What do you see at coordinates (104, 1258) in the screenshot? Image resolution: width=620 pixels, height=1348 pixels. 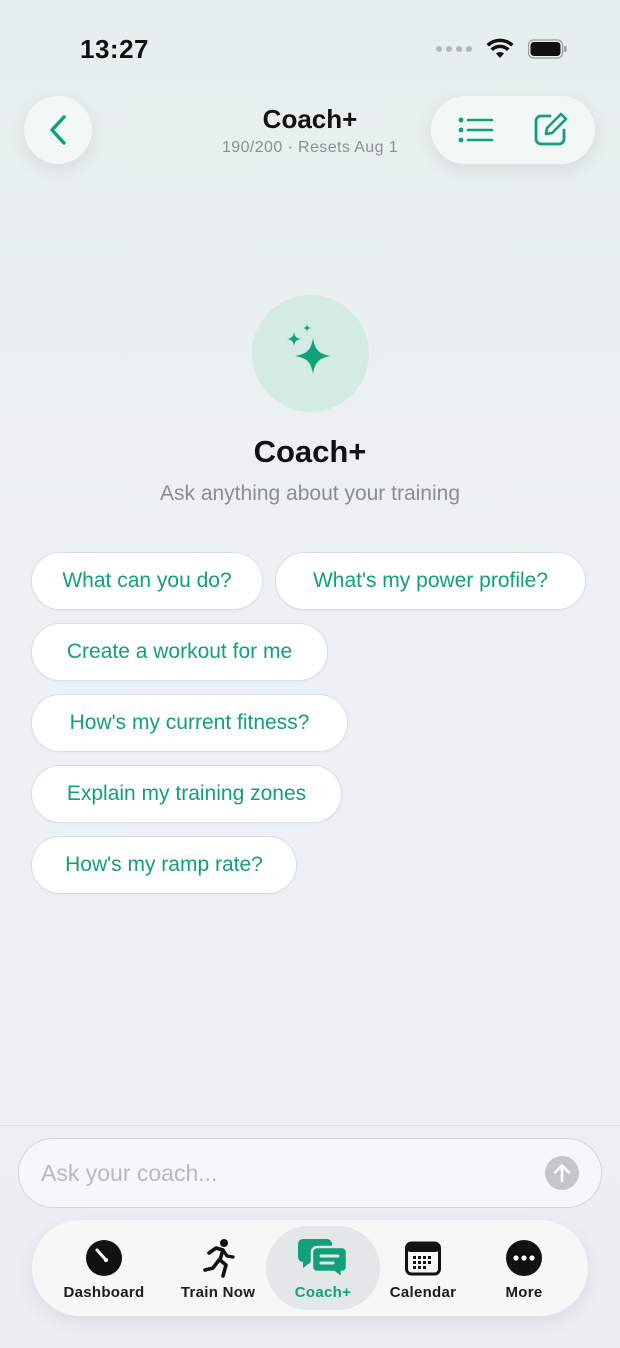 I see `gauge-icon` at bounding box center [104, 1258].